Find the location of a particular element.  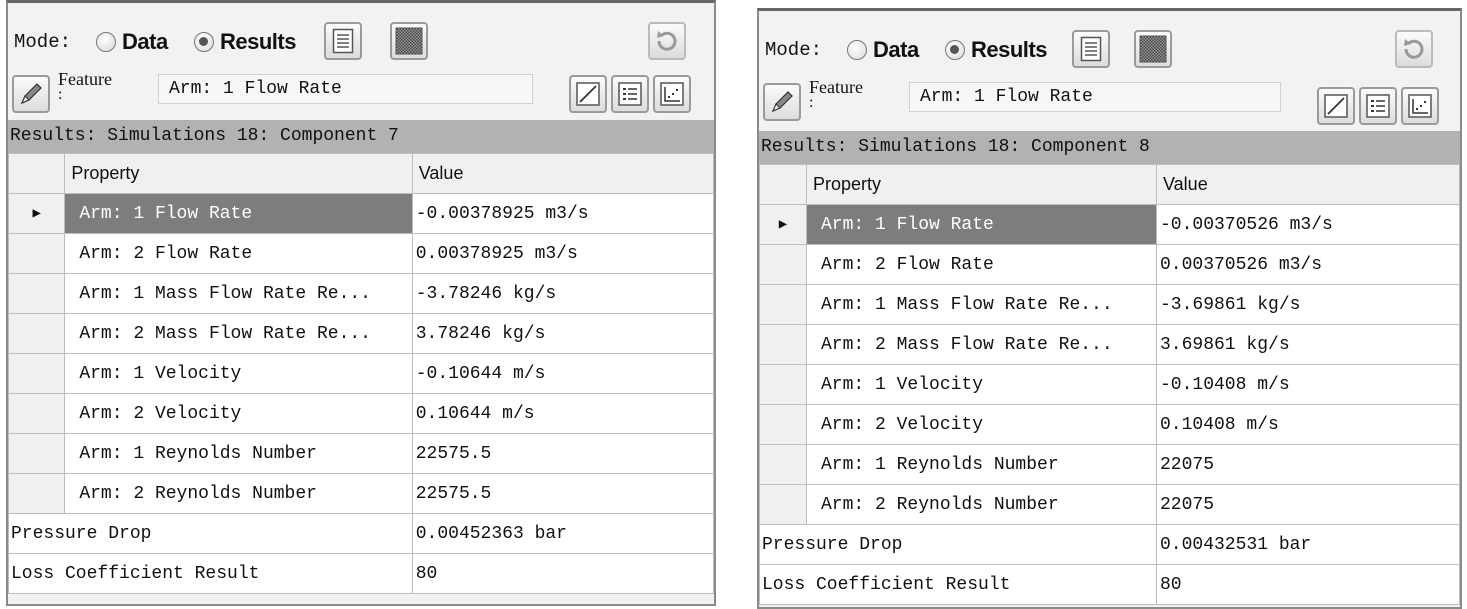

value-cell: 3.78246 kg/s is located at coordinates (562, 333).